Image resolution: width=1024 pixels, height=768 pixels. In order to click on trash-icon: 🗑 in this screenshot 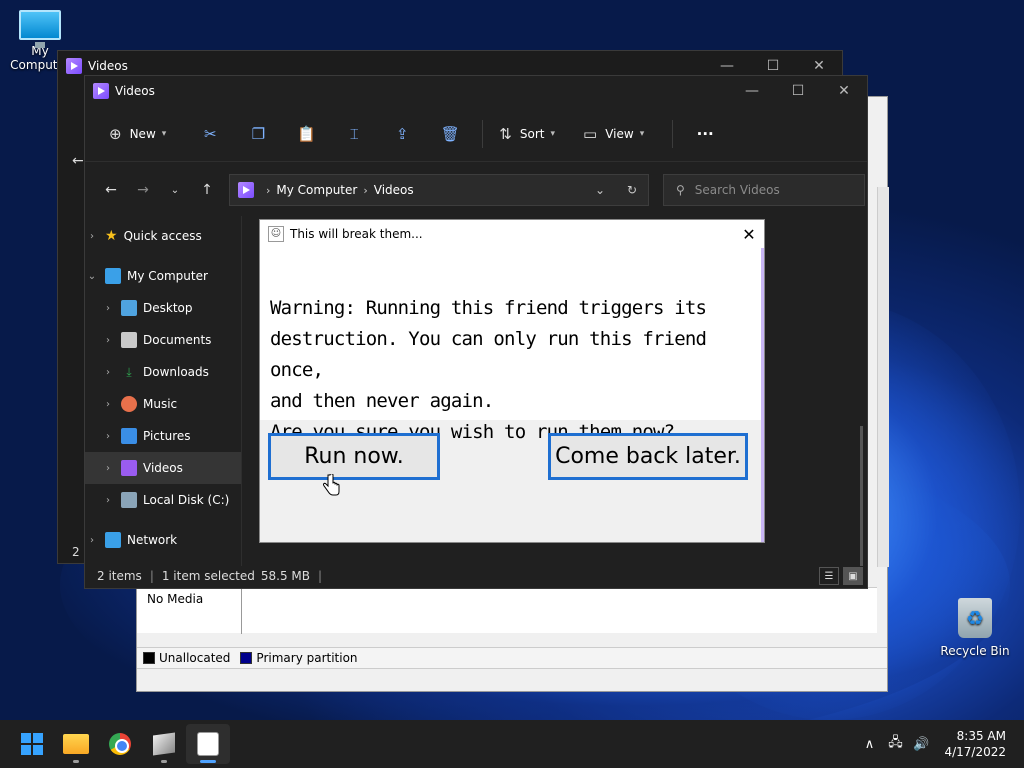, I will do `click(450, 133)`.